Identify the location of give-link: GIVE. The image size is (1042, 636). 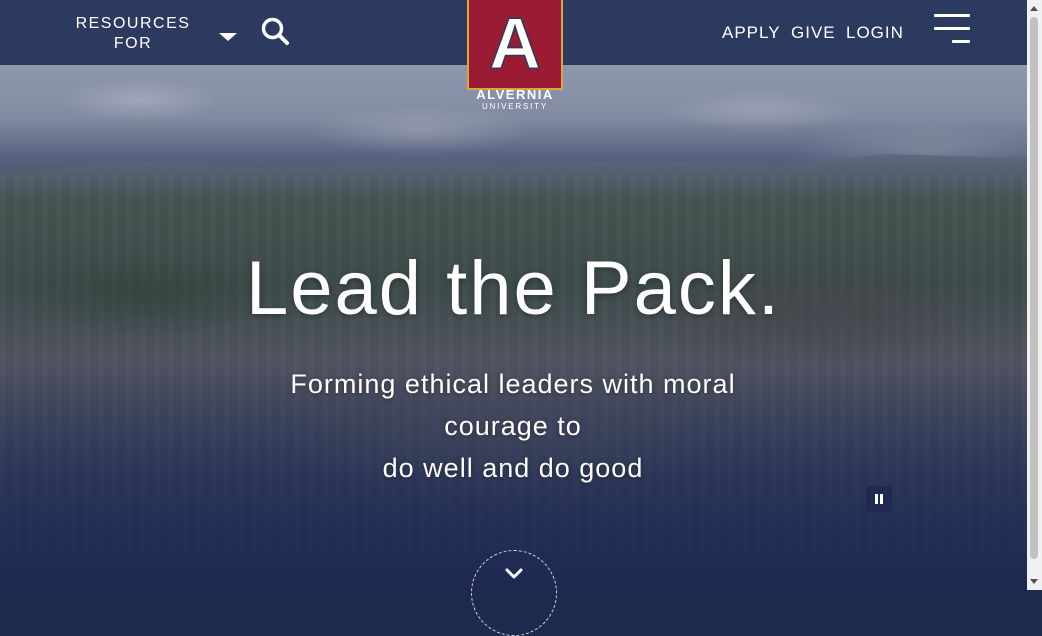
(813, 33).